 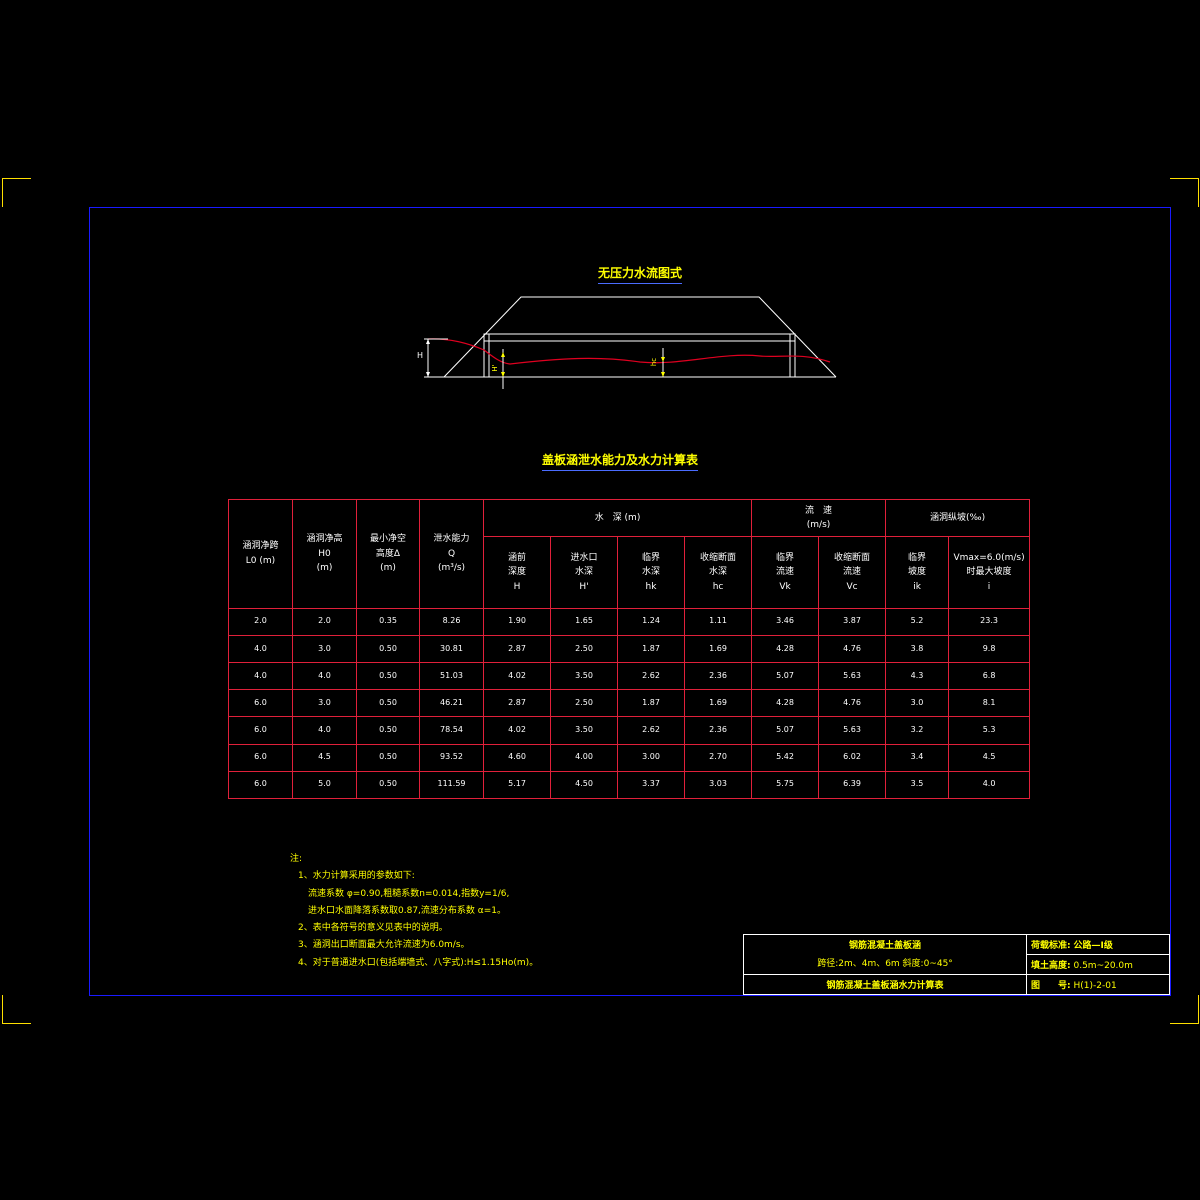 What do you see at coordinates (517, 785) in the screenshot?
I see `table-cell: 5.17` at bounding box center [517, 785].